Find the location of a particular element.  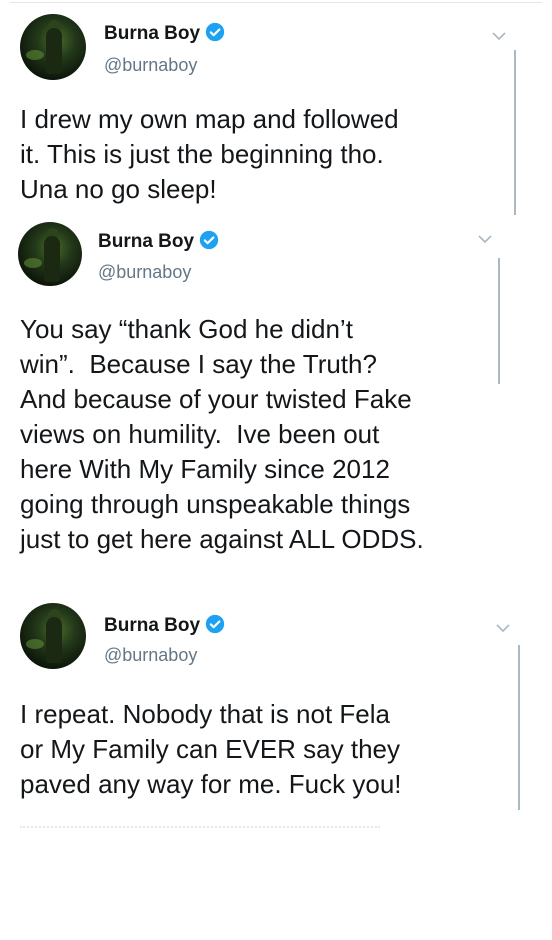

scroll-divider is located at coordinates (519, 727).